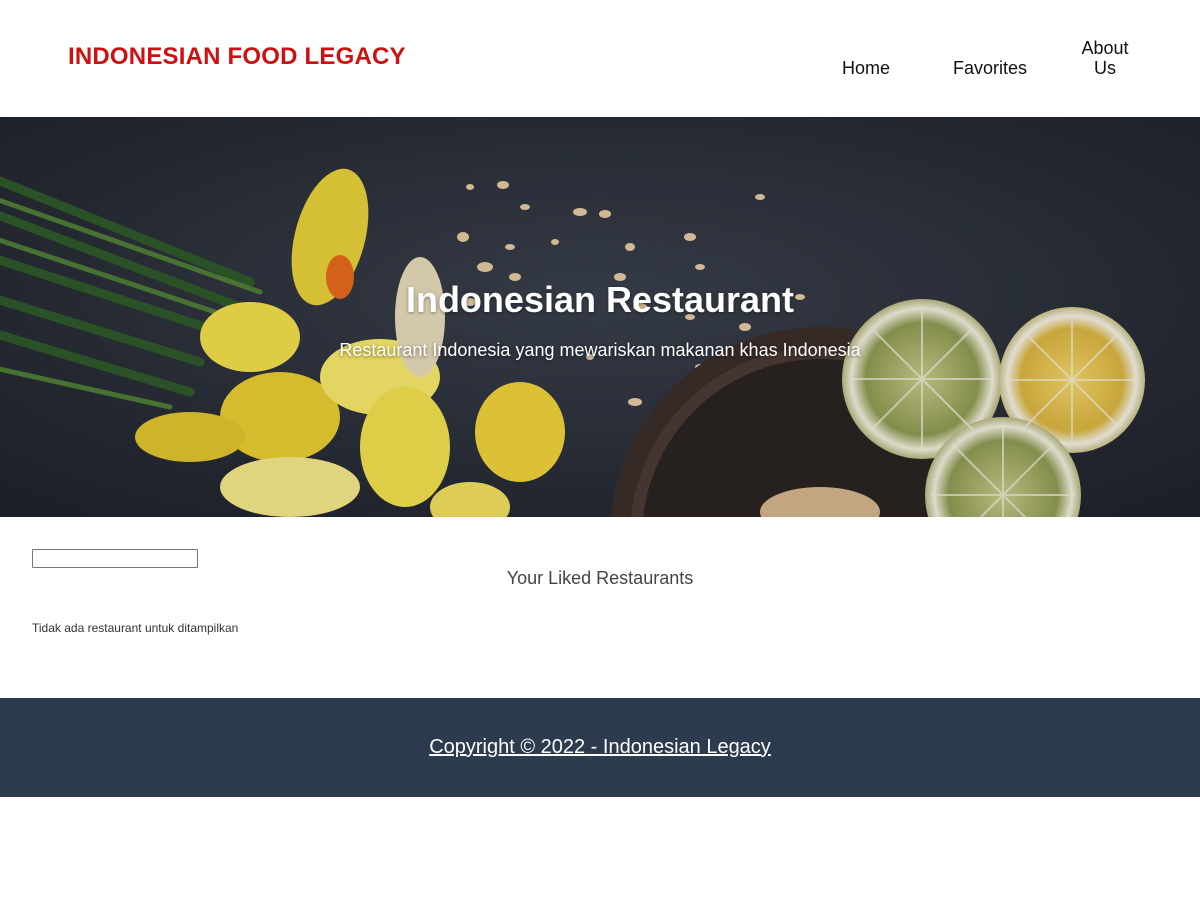 The width and height of the screenshot is (1200, 900). I want to click on site-footer: Copyright © 2022 - Indonesian Legacy, so click(600, 747).